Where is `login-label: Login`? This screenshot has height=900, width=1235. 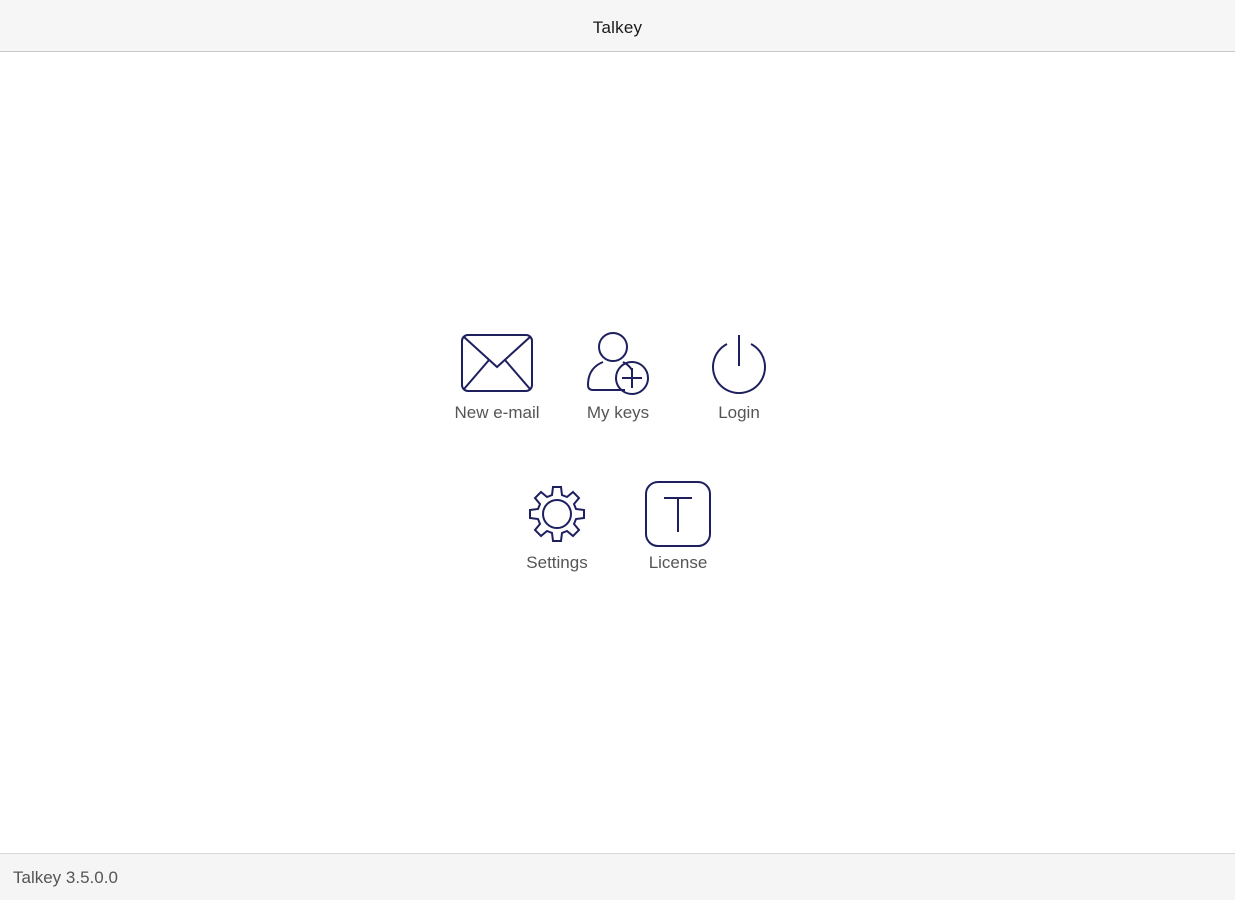 login-label: Login is located at coordinates (739, 412).